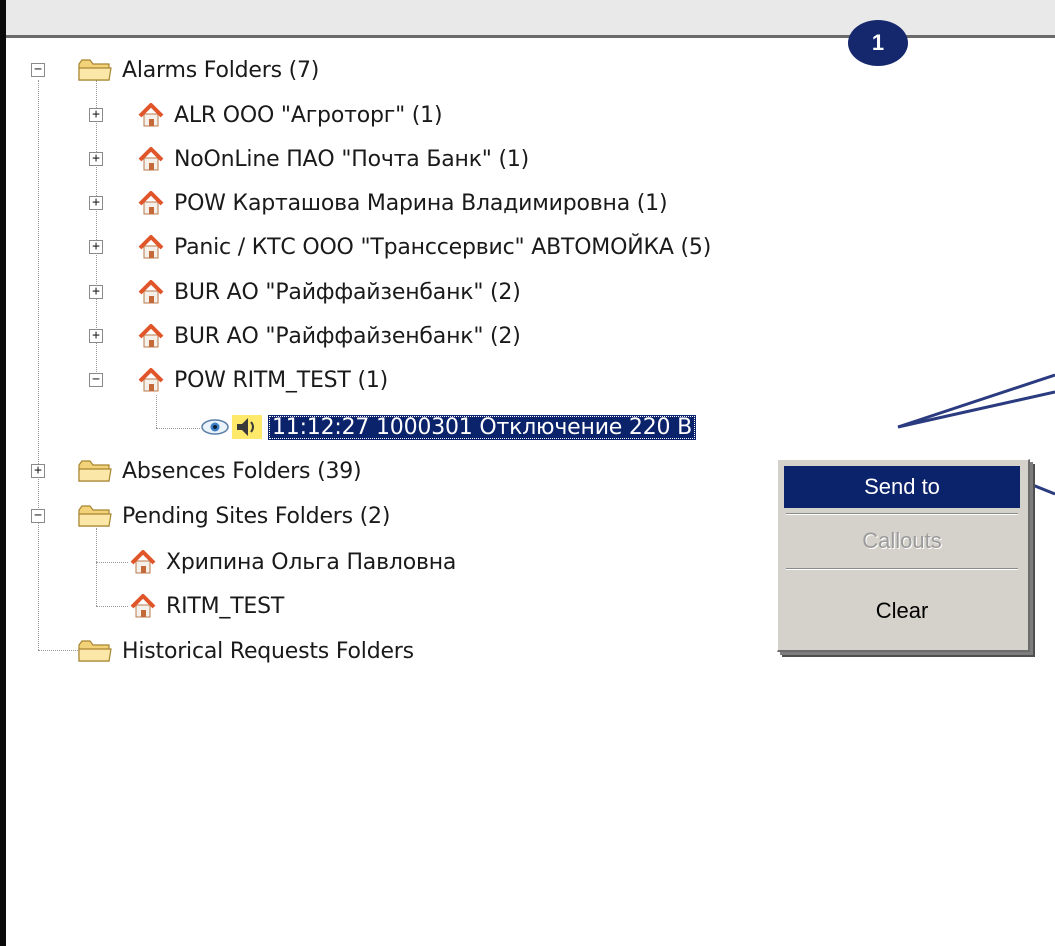 The height and width of the screenshot is (946, 1055). I want to click on tree-node-alarms: Alarms Folders (7), so click(198, 70).